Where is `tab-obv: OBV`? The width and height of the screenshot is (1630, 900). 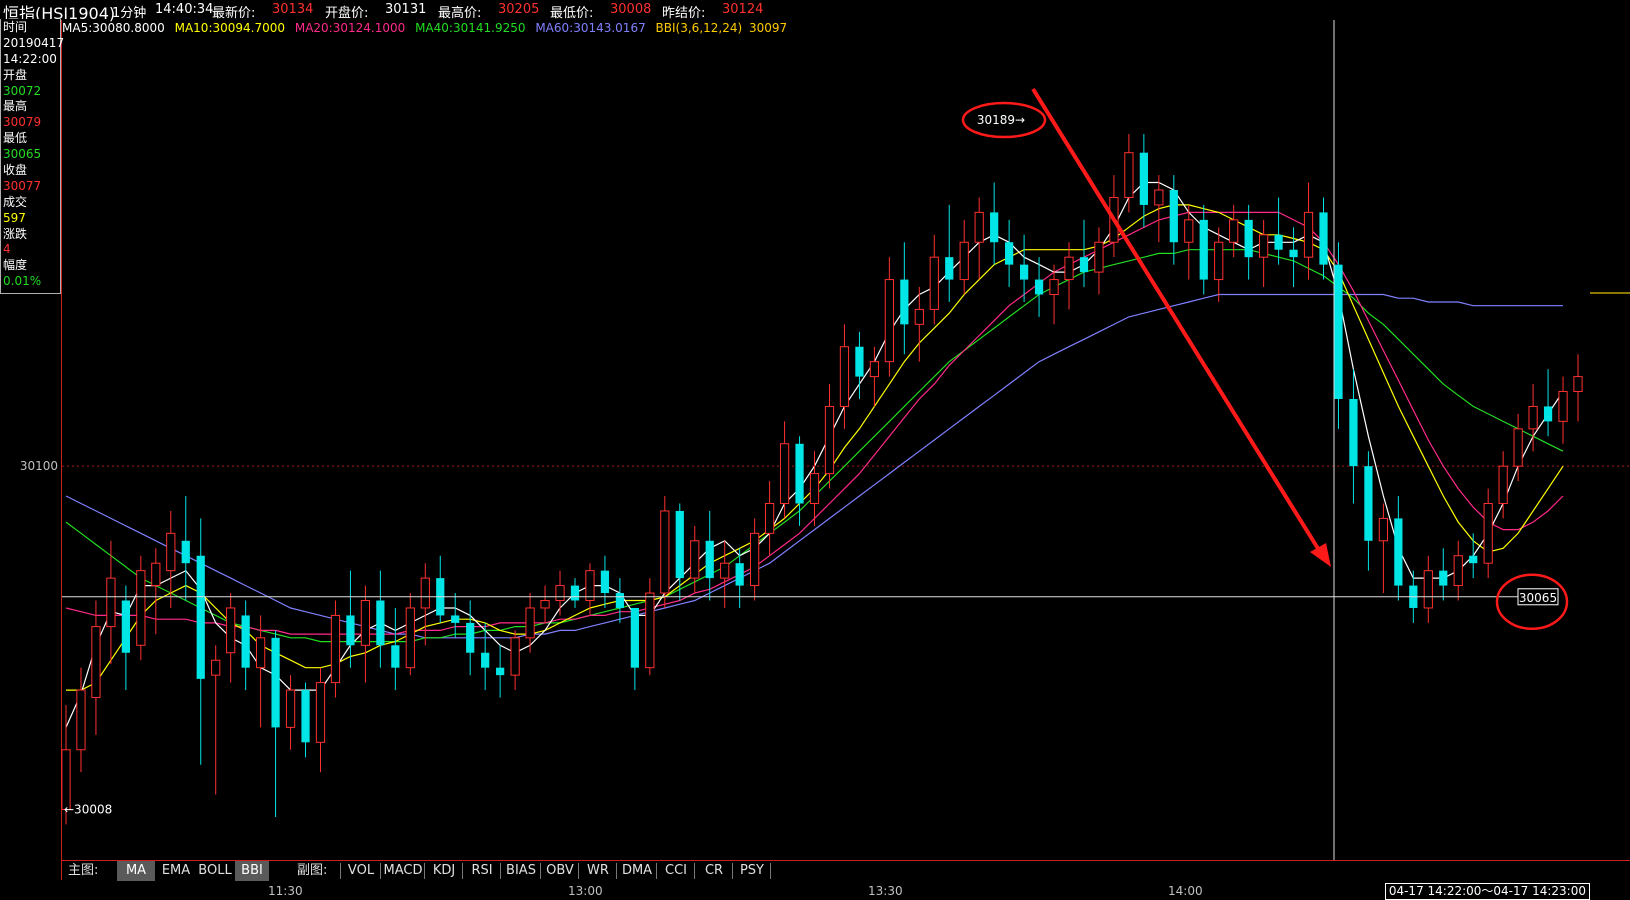 tab-obv: OBV is located at coordinates (560, 871).